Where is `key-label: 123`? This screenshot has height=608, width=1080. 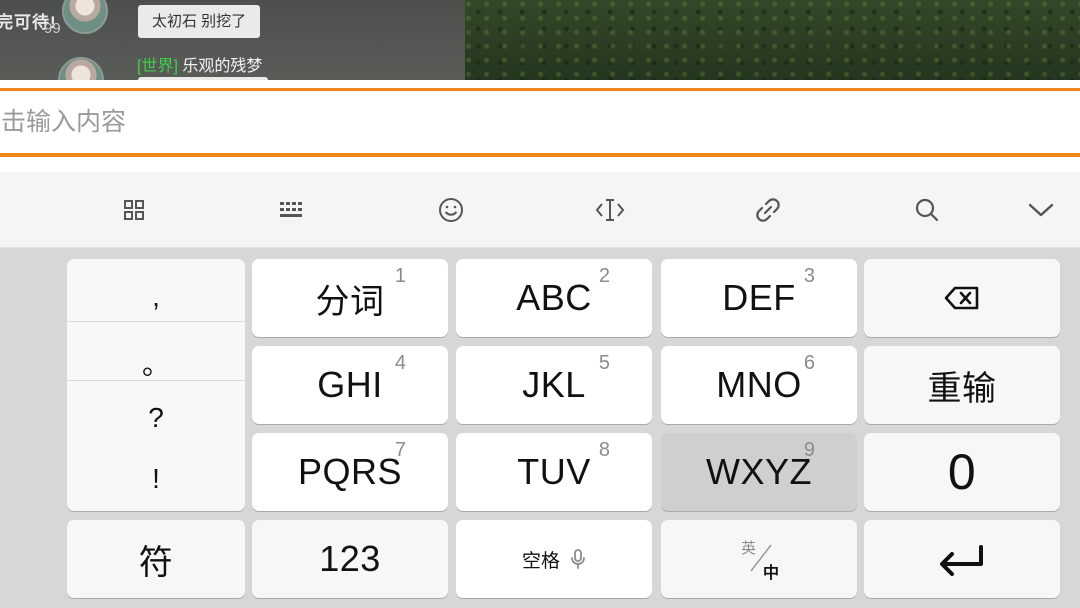 key-label: 123 is located at coordinates (350, 558).